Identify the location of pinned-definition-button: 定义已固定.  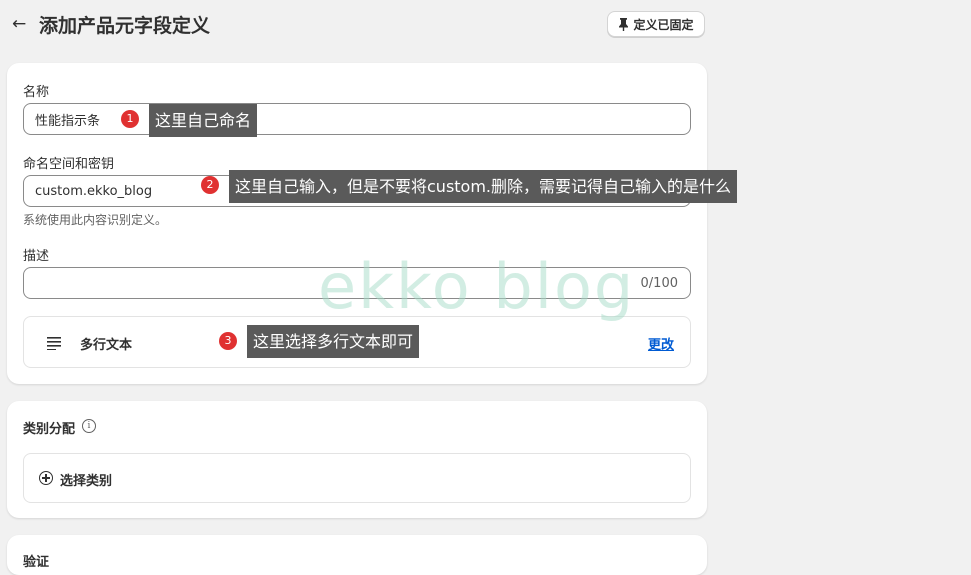
(656, 24).